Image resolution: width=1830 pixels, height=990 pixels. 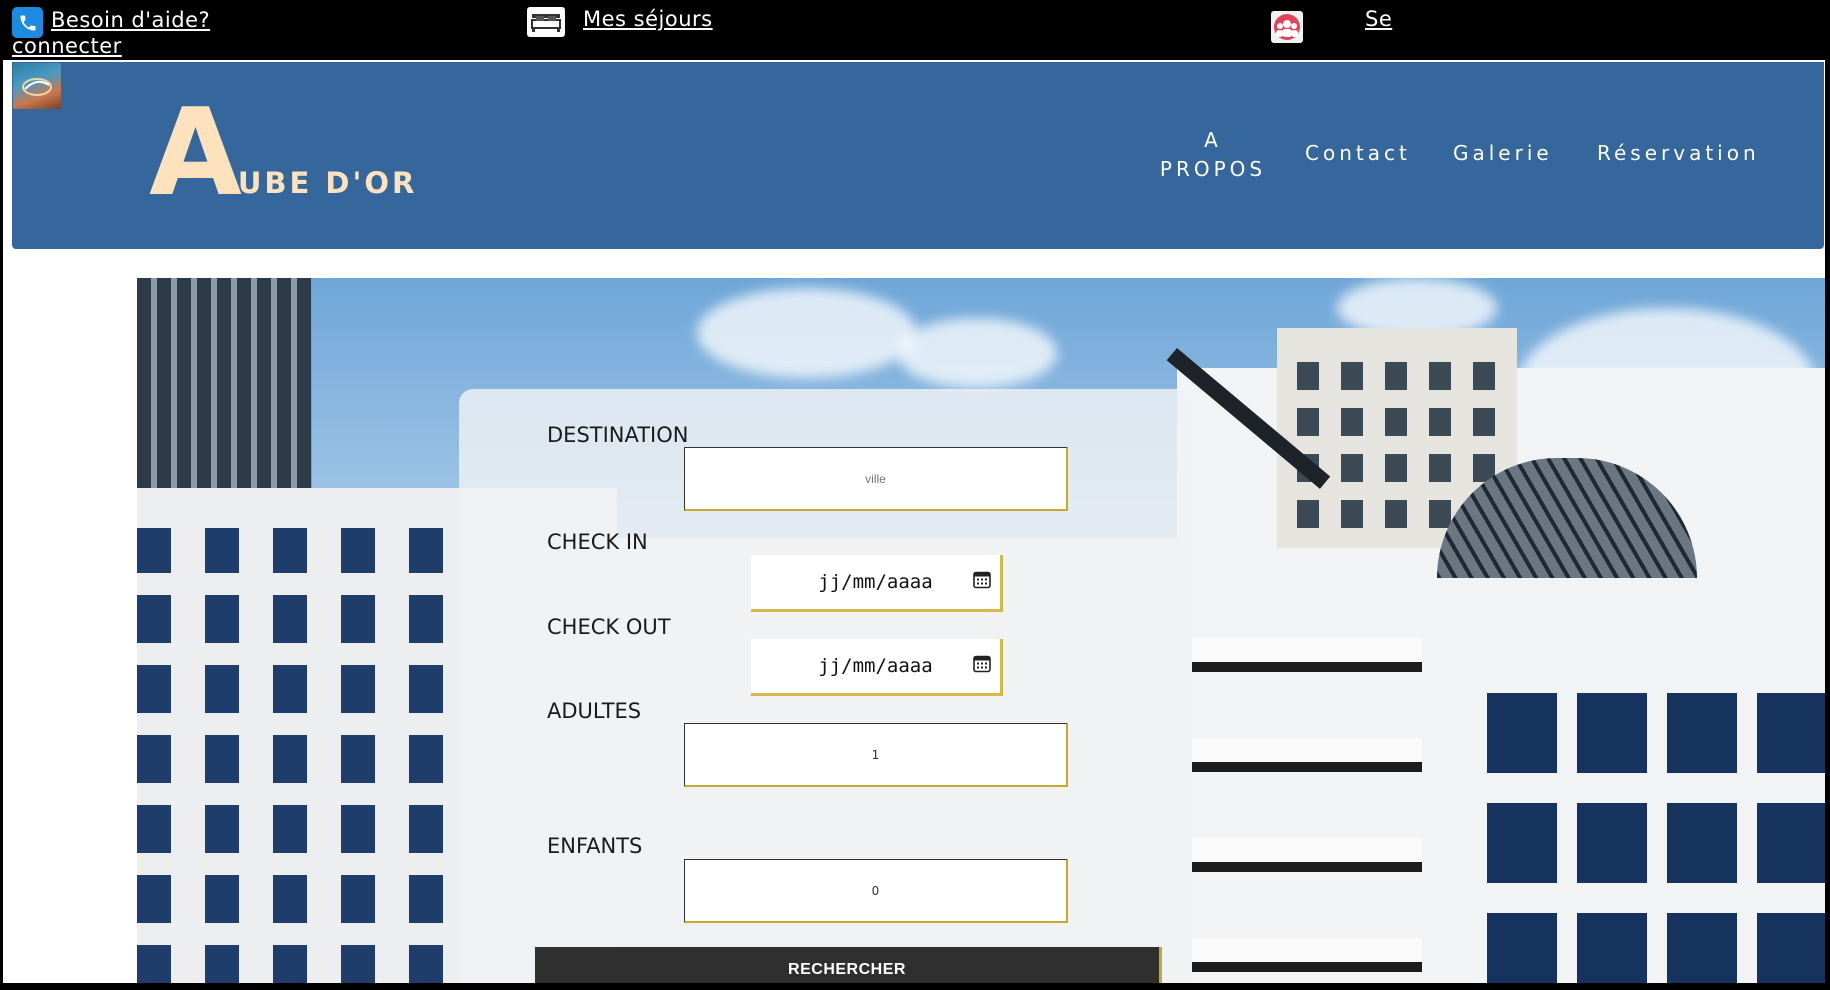 What do you see at coordinates (1287, 27) in the screenshot?
I see `user-group-icon` at bounding box center [1287, 27].